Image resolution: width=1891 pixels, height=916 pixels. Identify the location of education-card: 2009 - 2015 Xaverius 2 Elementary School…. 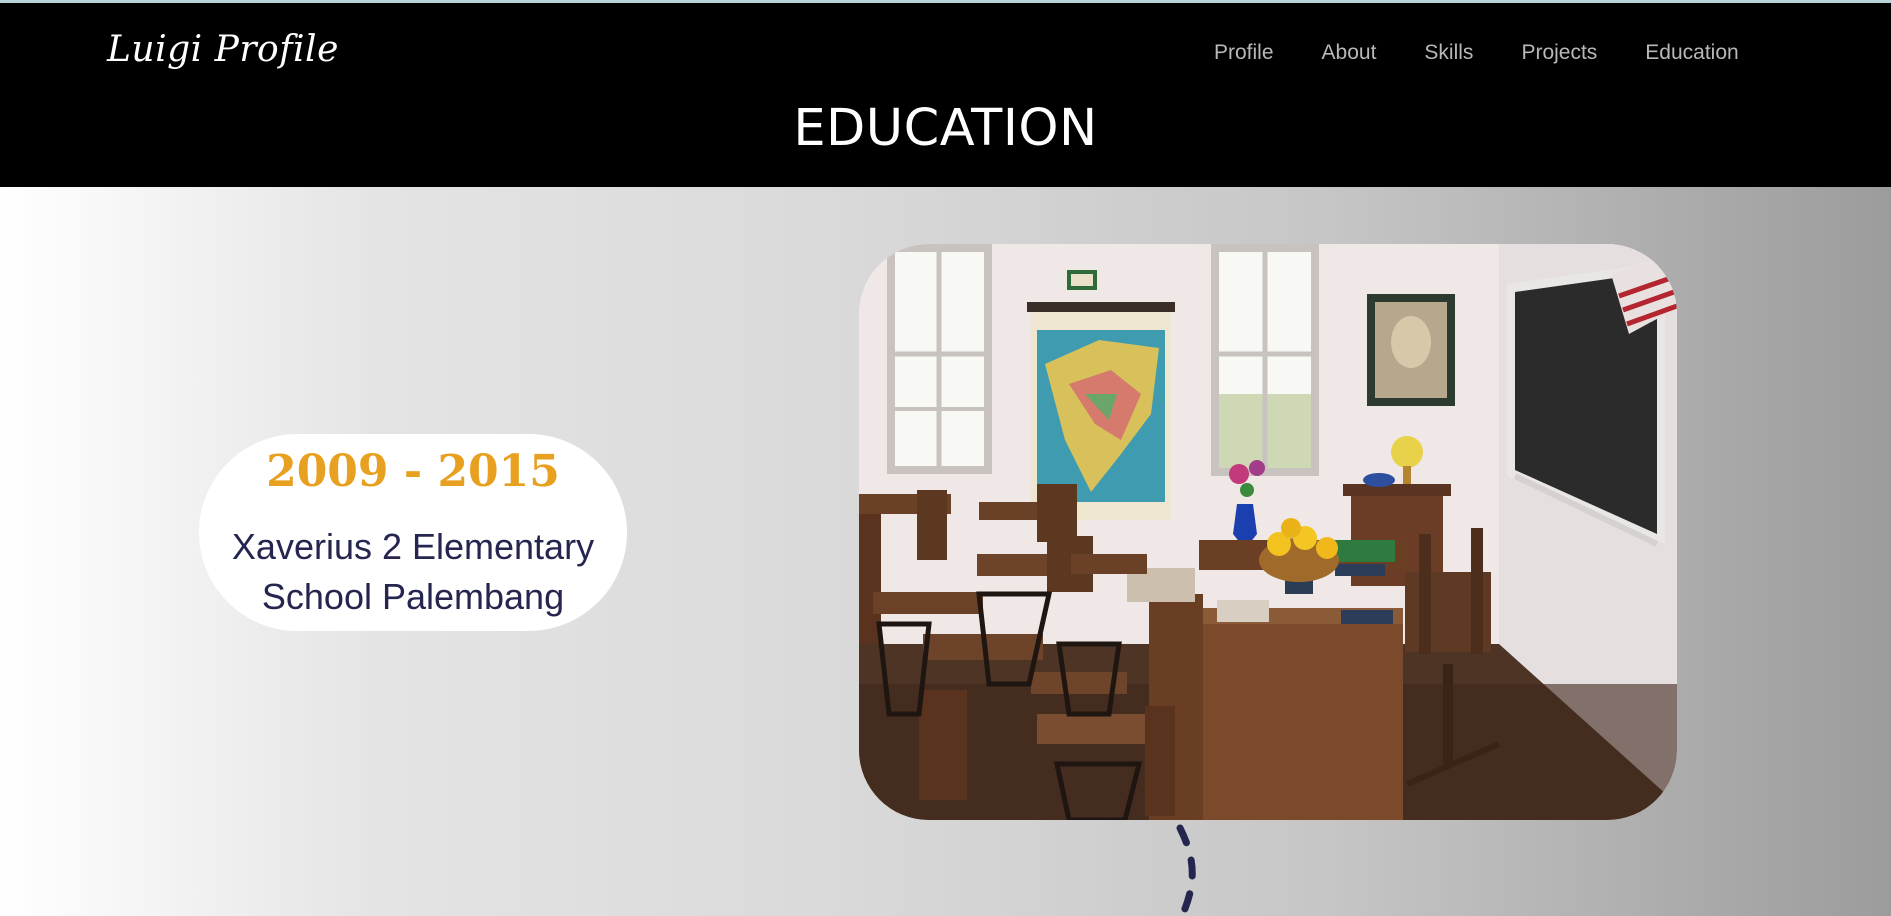
(413, 532).